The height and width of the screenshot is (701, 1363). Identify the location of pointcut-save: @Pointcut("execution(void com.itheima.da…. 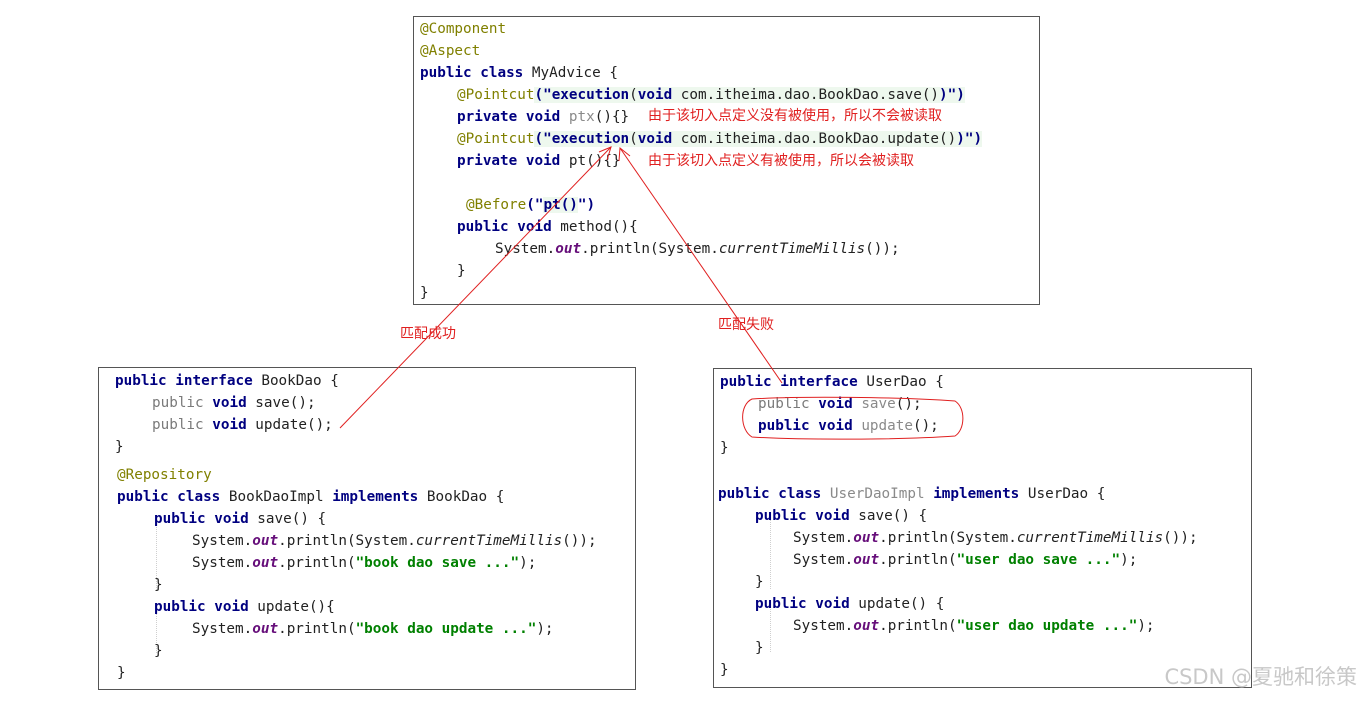
(711, 95).